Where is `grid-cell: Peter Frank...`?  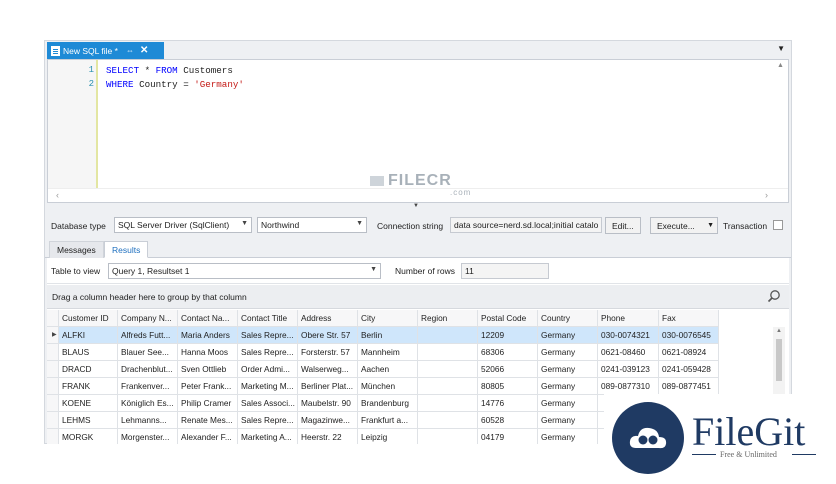
grid-cell: Peter Frank... is located at coordinates (208, 386).